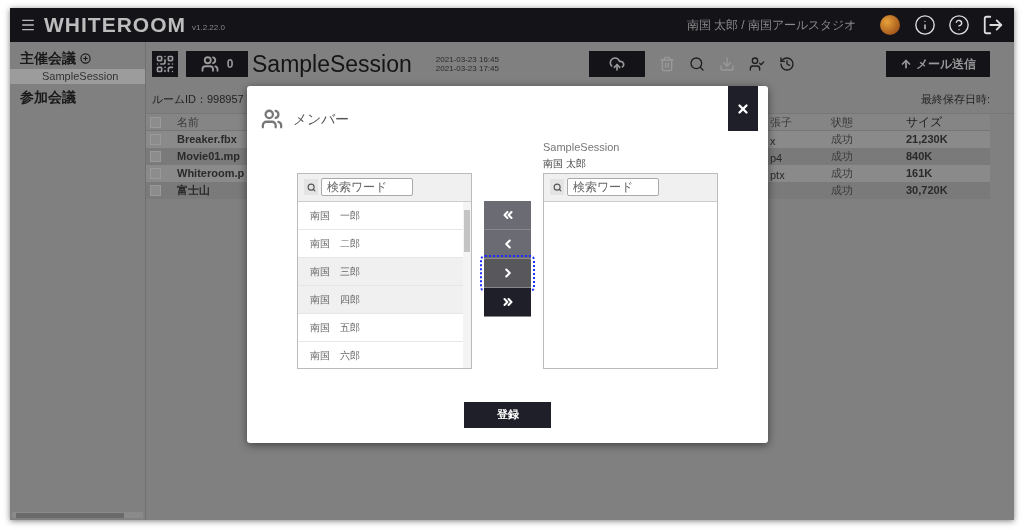 The height and width of the screenshot is (530, 1024). I want to click on members-button: 0, so click(217, 64).